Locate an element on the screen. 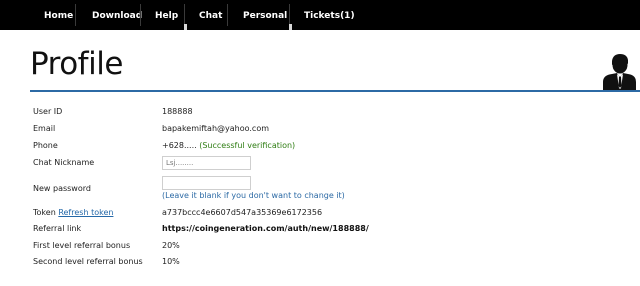  second-level-bonus-label: Second level referral bonus is located at coordinates (88, 261).